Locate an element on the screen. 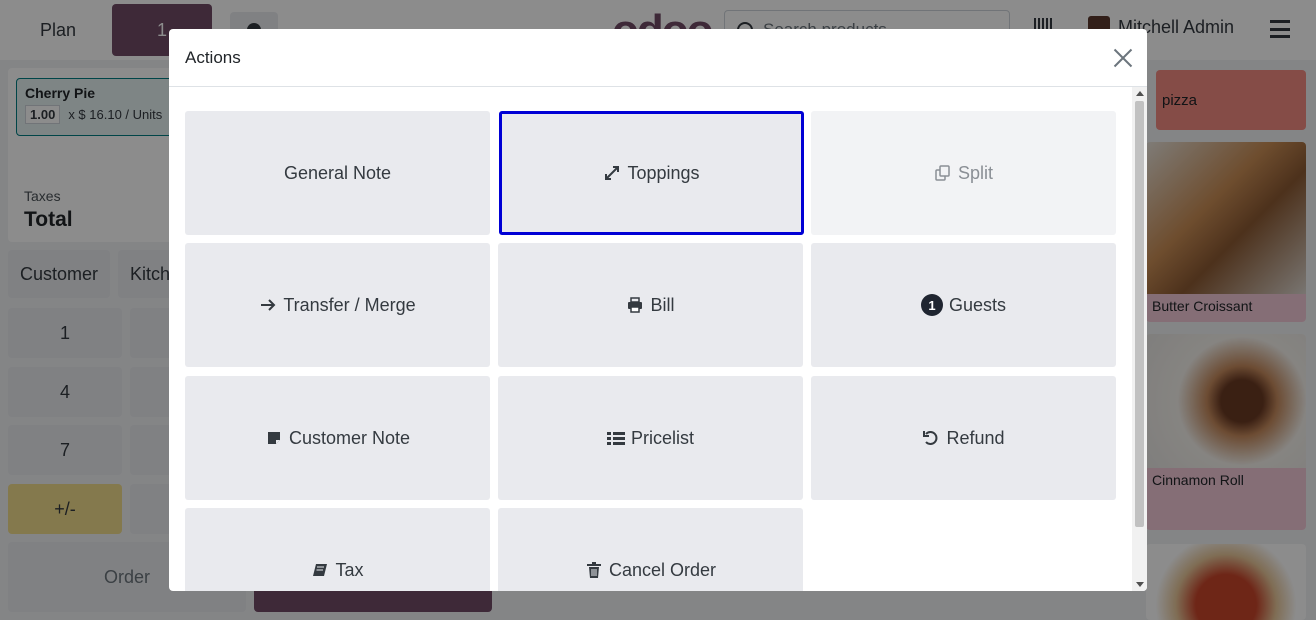 This screenshot has height=620, width=1316. action-label: General Note is located at coordinates (337, 172).